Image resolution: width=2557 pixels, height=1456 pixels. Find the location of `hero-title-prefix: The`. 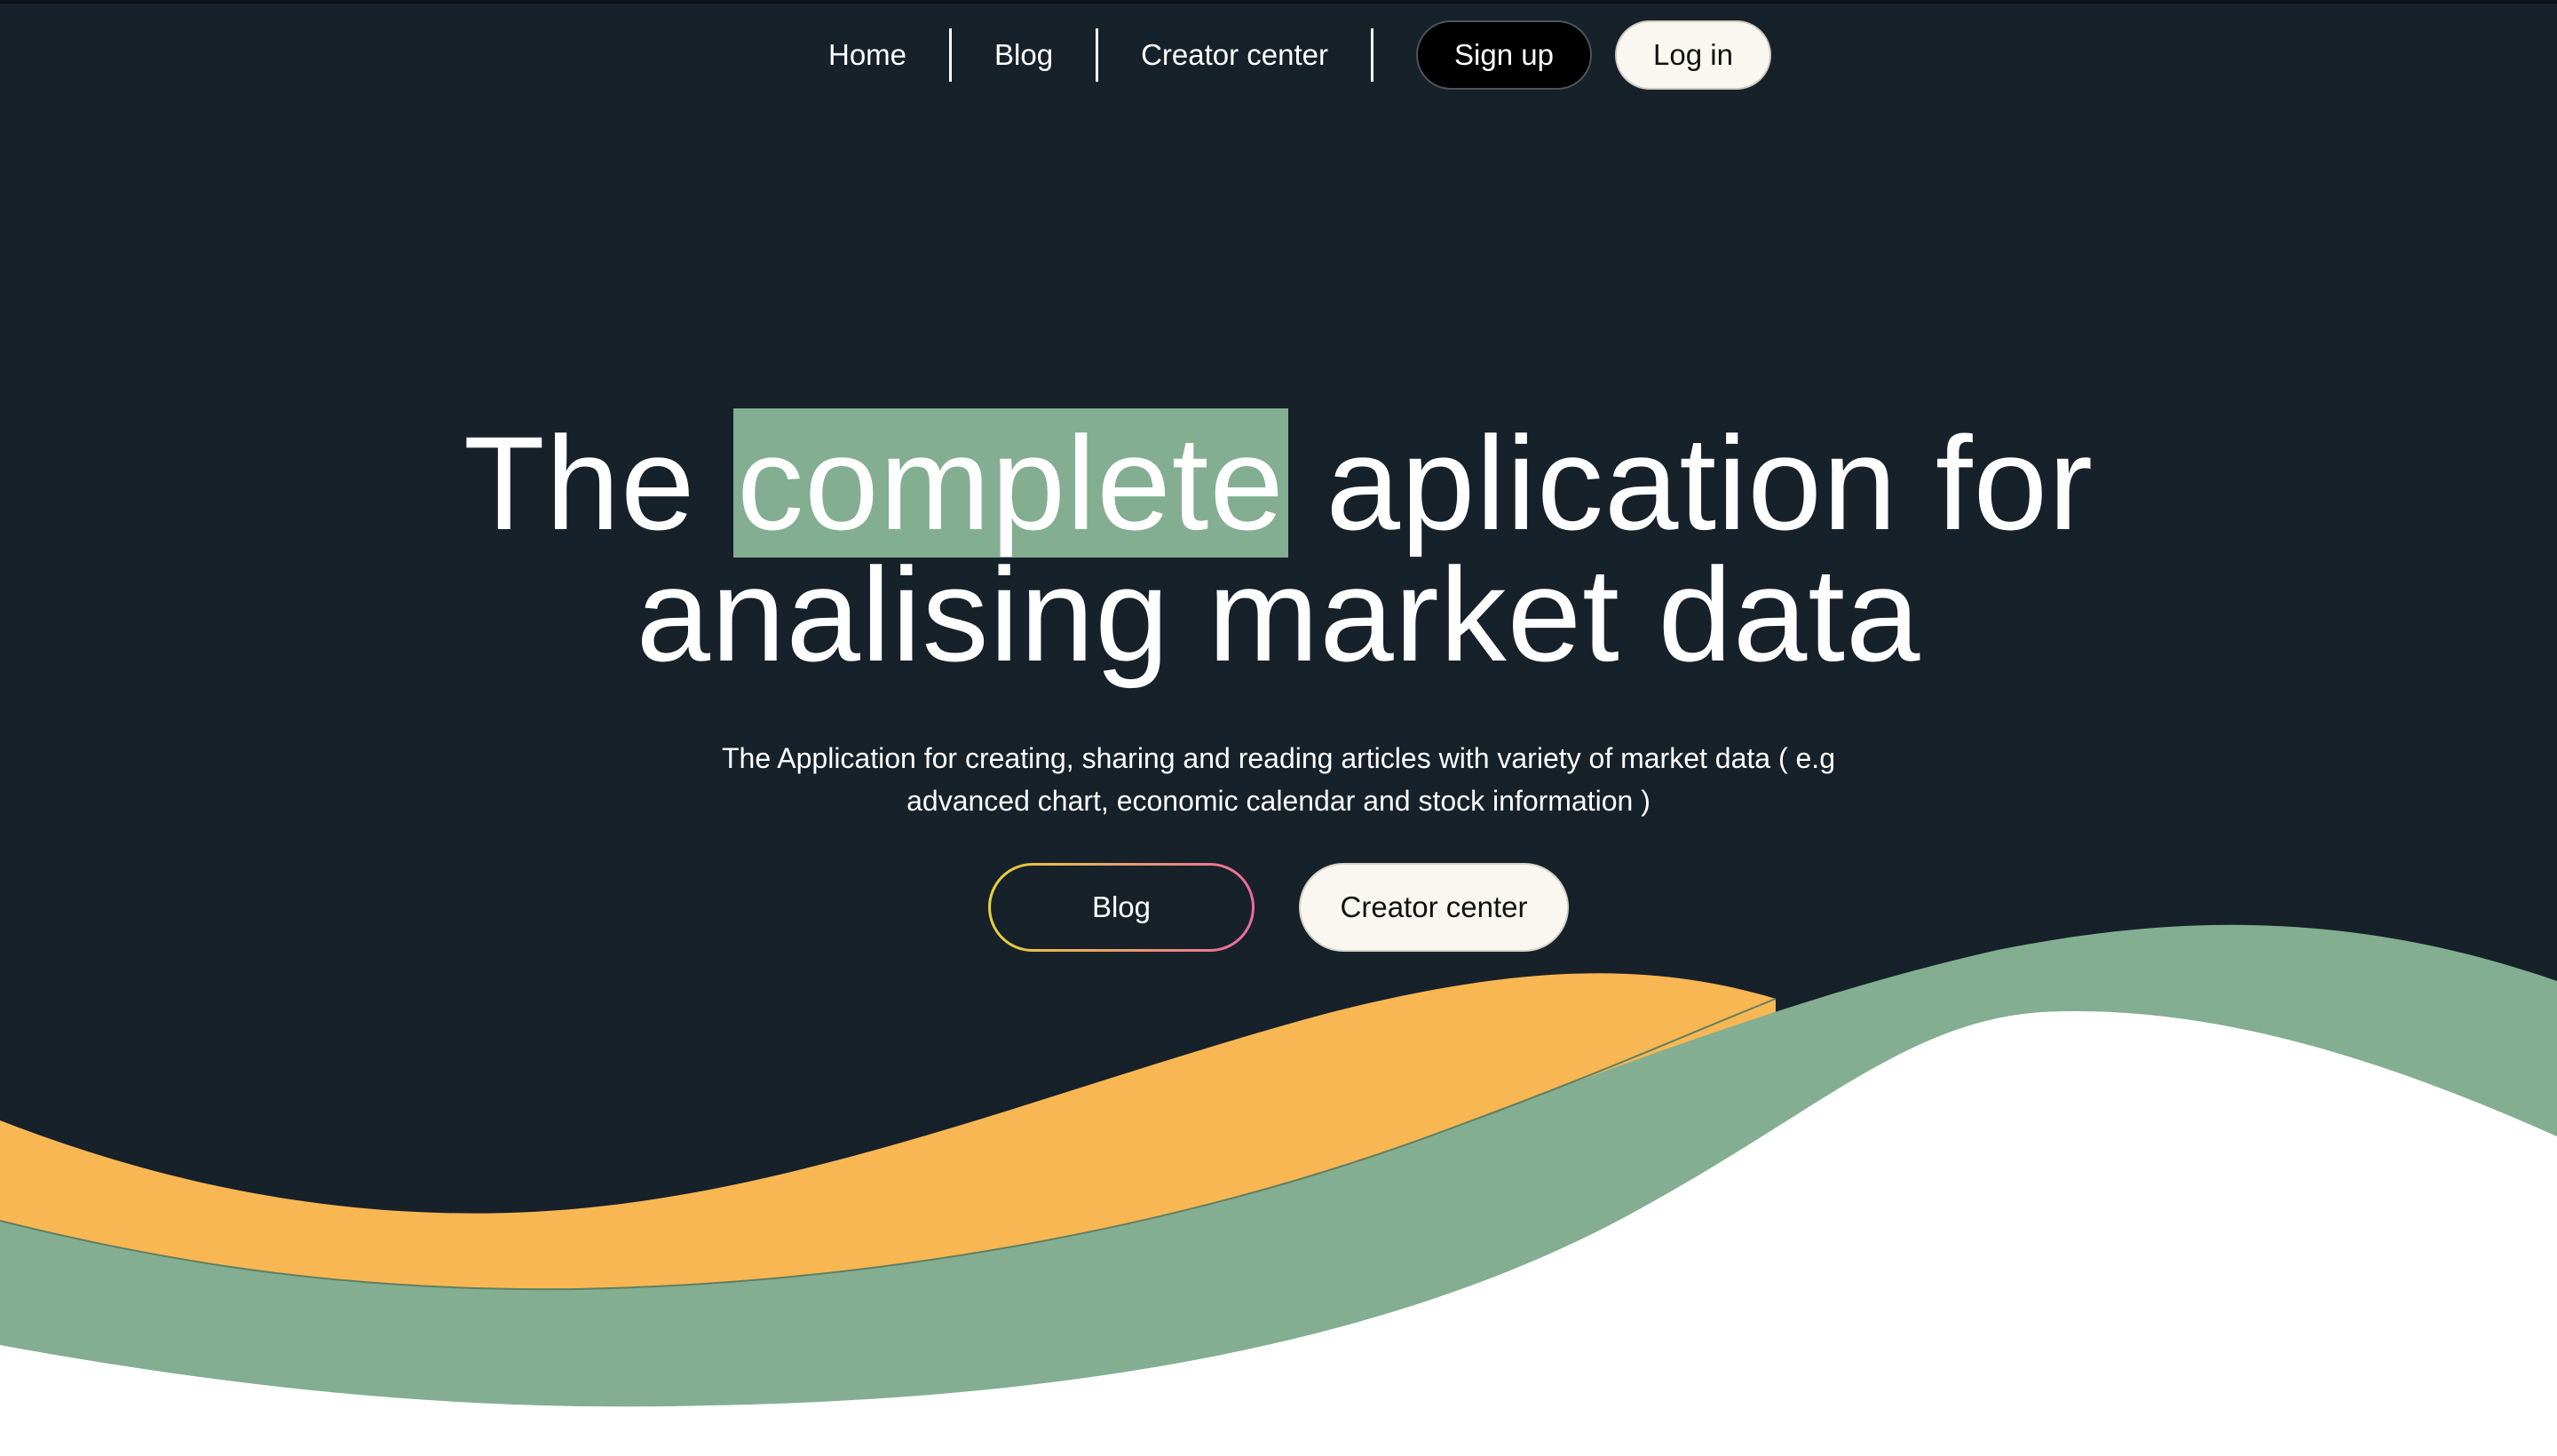

hero-title-prefix: The is located at coordinates (598, 483).